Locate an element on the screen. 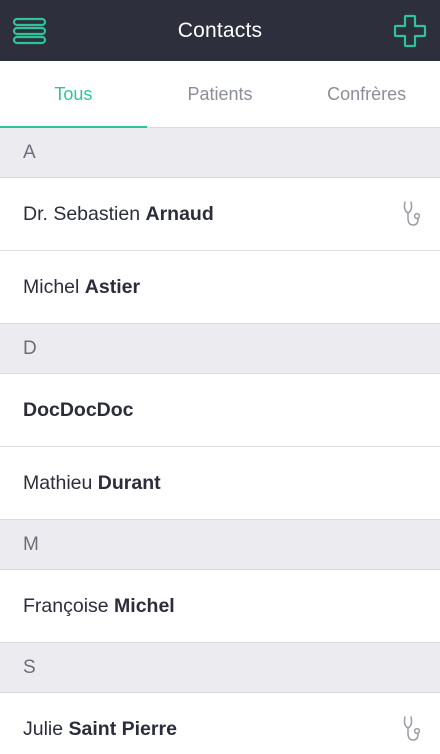  contact-first-name: Julie is located at coordinates (43, 728).